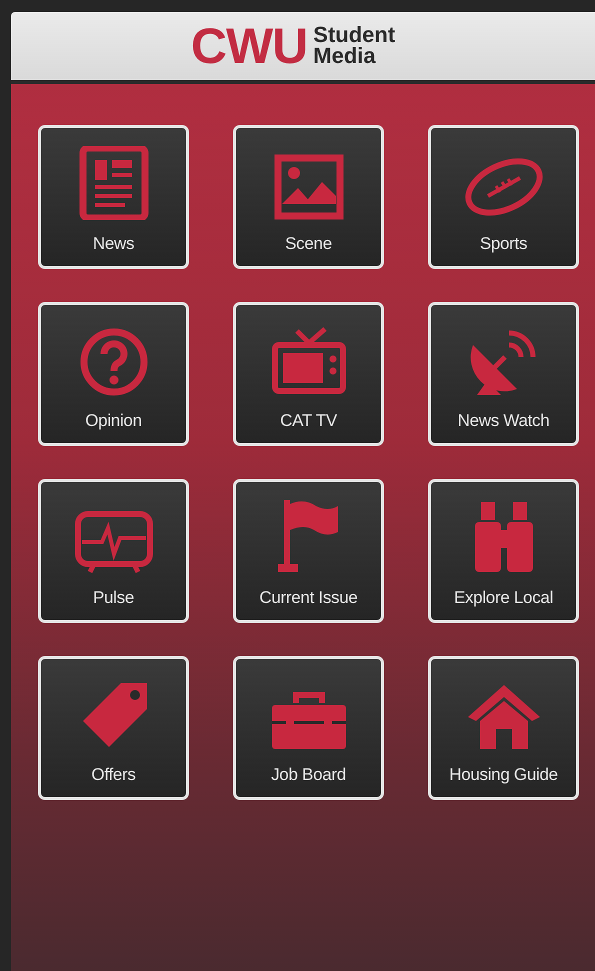  Describe the element at coordinates (345, 56) in the screenshot. I see `logo-subtitle: Media` at that location.